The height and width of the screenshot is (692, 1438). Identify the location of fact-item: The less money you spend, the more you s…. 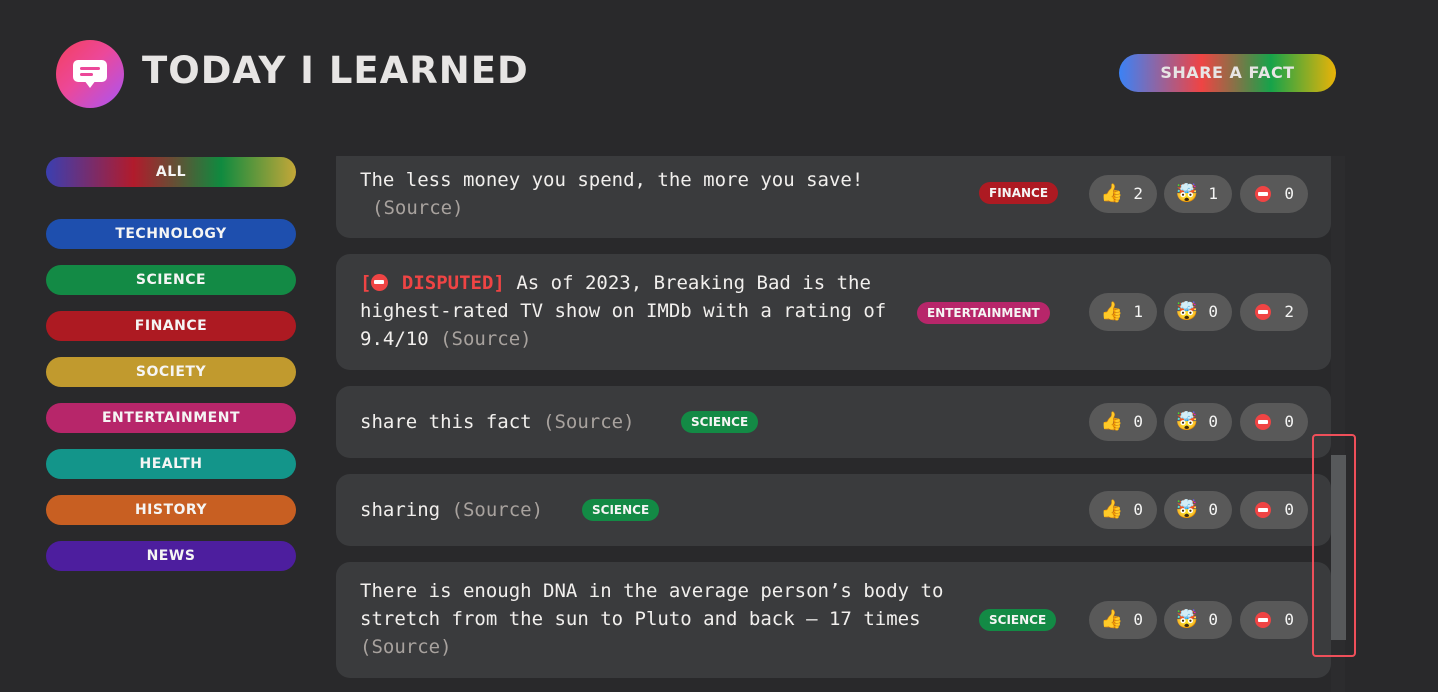
(833, 197).